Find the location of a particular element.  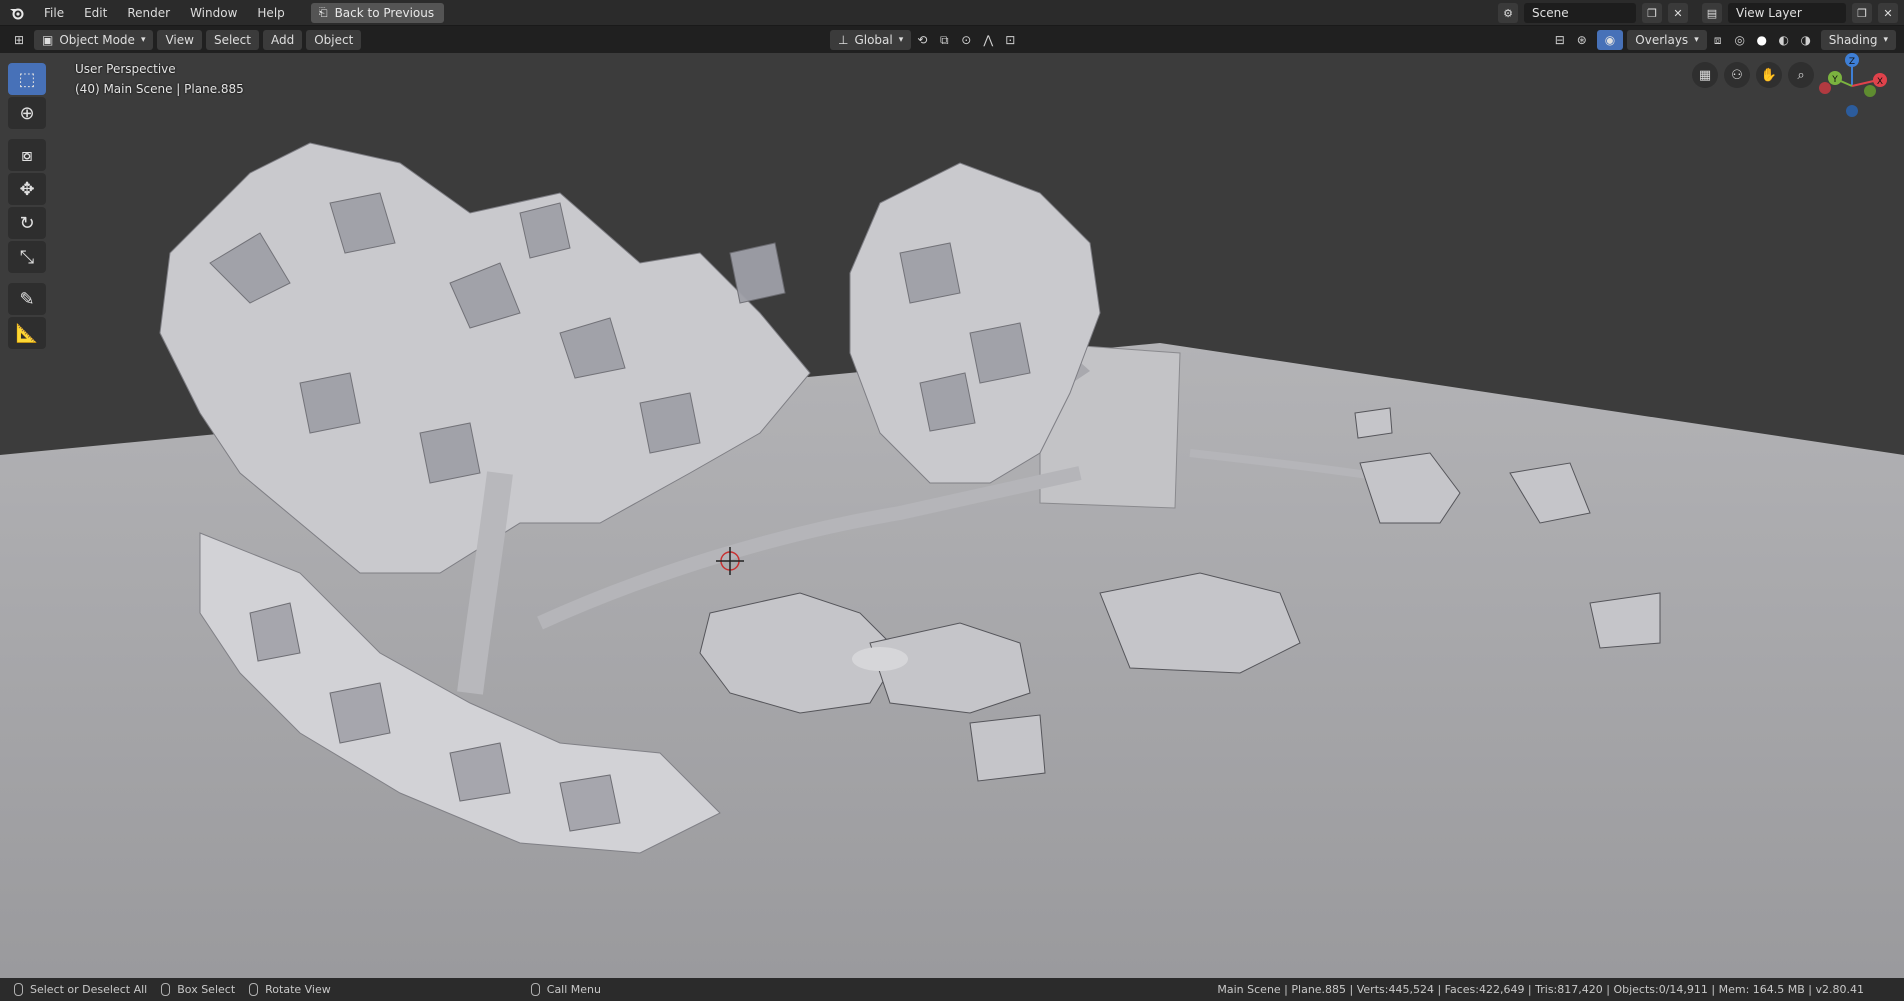

falloff-icon: ⋀ is located at coordinates (988, 40).